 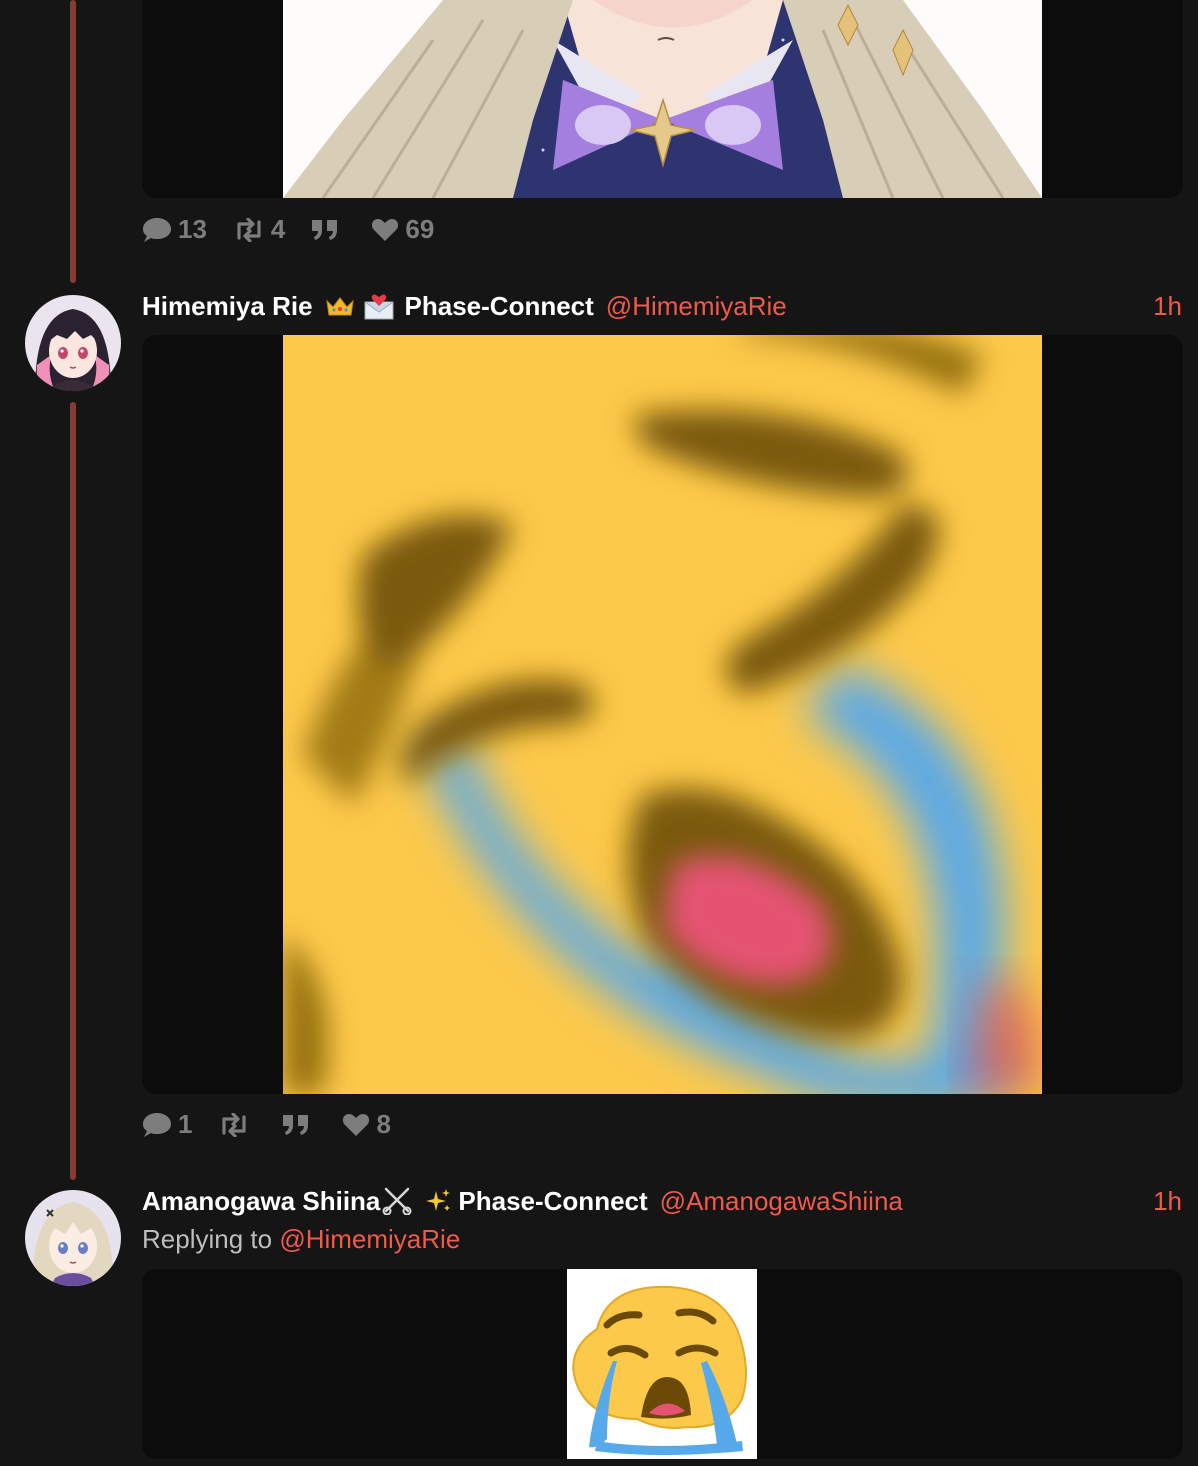 I want to click on like-button: 69, so click(x=402, y=229).